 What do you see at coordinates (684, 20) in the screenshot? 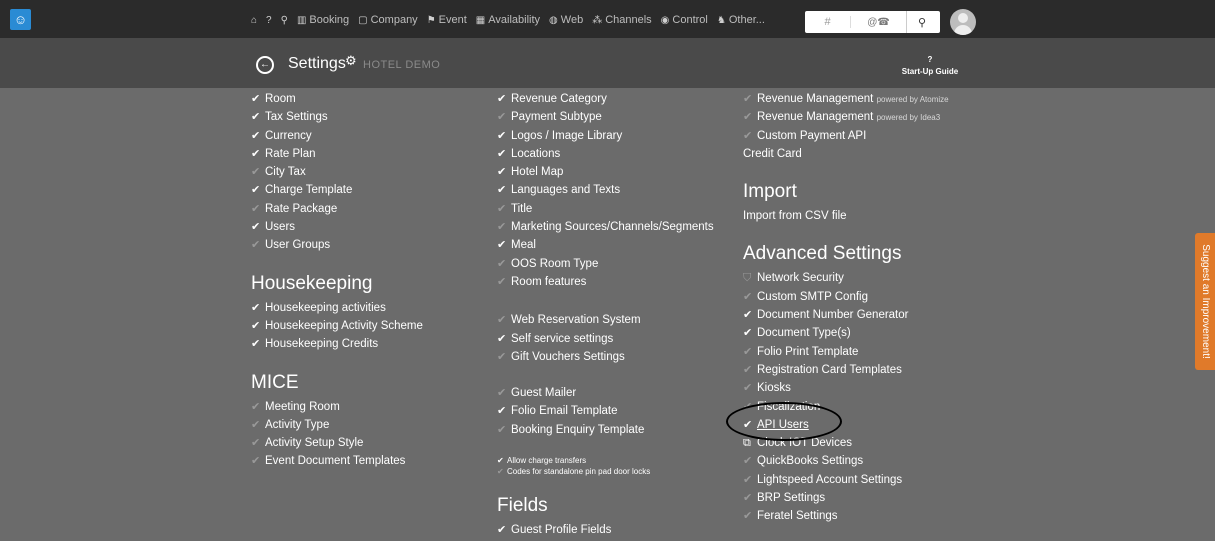
I see `nav-control: ◉ Control` at bounding box center [684, 20].